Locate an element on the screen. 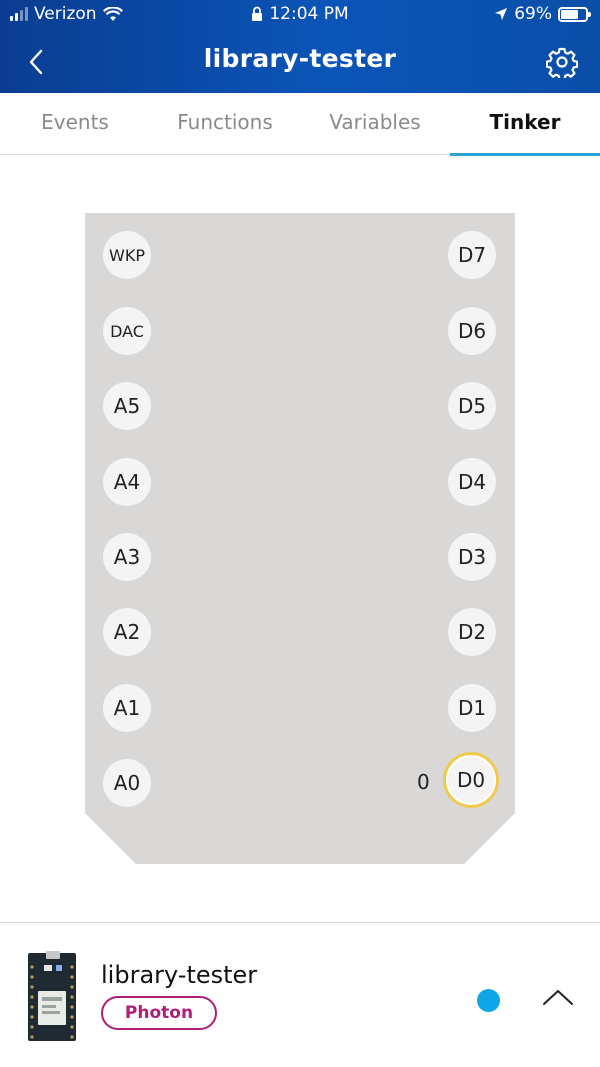 The height and width of the screenshot is (1067, 600). nav-bar: library-tester is located at coordinates (300, 61).